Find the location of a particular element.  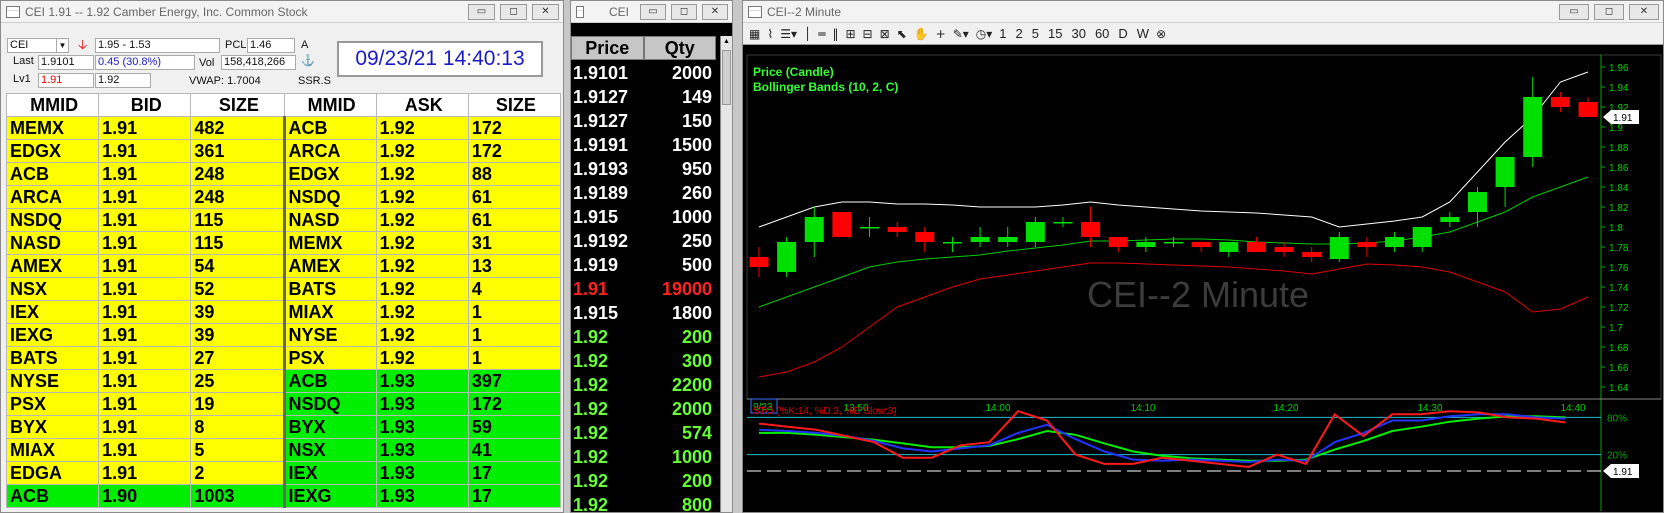

hline-icon: ═ is located at coordinates (821, 34).